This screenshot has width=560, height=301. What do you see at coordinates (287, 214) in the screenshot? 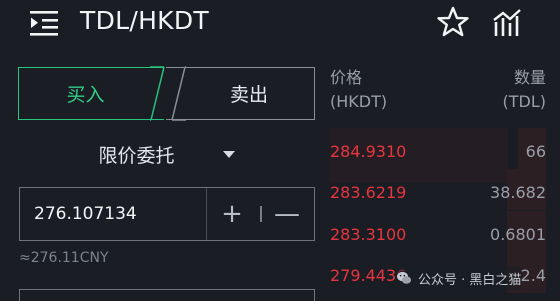
I see `decrease-price-button: —` at bounding box center [287, 214].